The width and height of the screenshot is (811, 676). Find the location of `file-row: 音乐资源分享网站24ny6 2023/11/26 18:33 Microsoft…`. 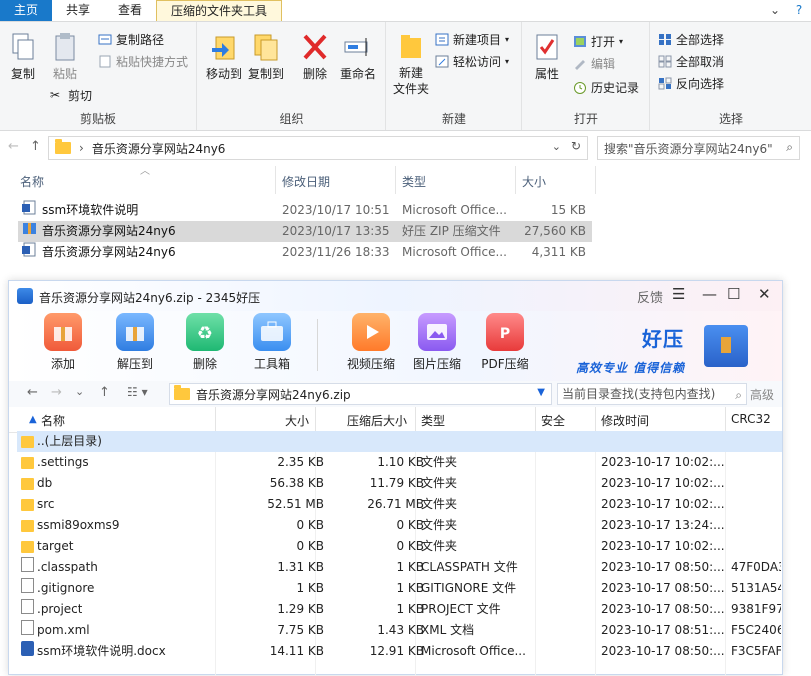

file-row: 音乐资源分享网站24ny6 2023/11/26 18:33 Microsoft… is located at coordinates (305, 252).